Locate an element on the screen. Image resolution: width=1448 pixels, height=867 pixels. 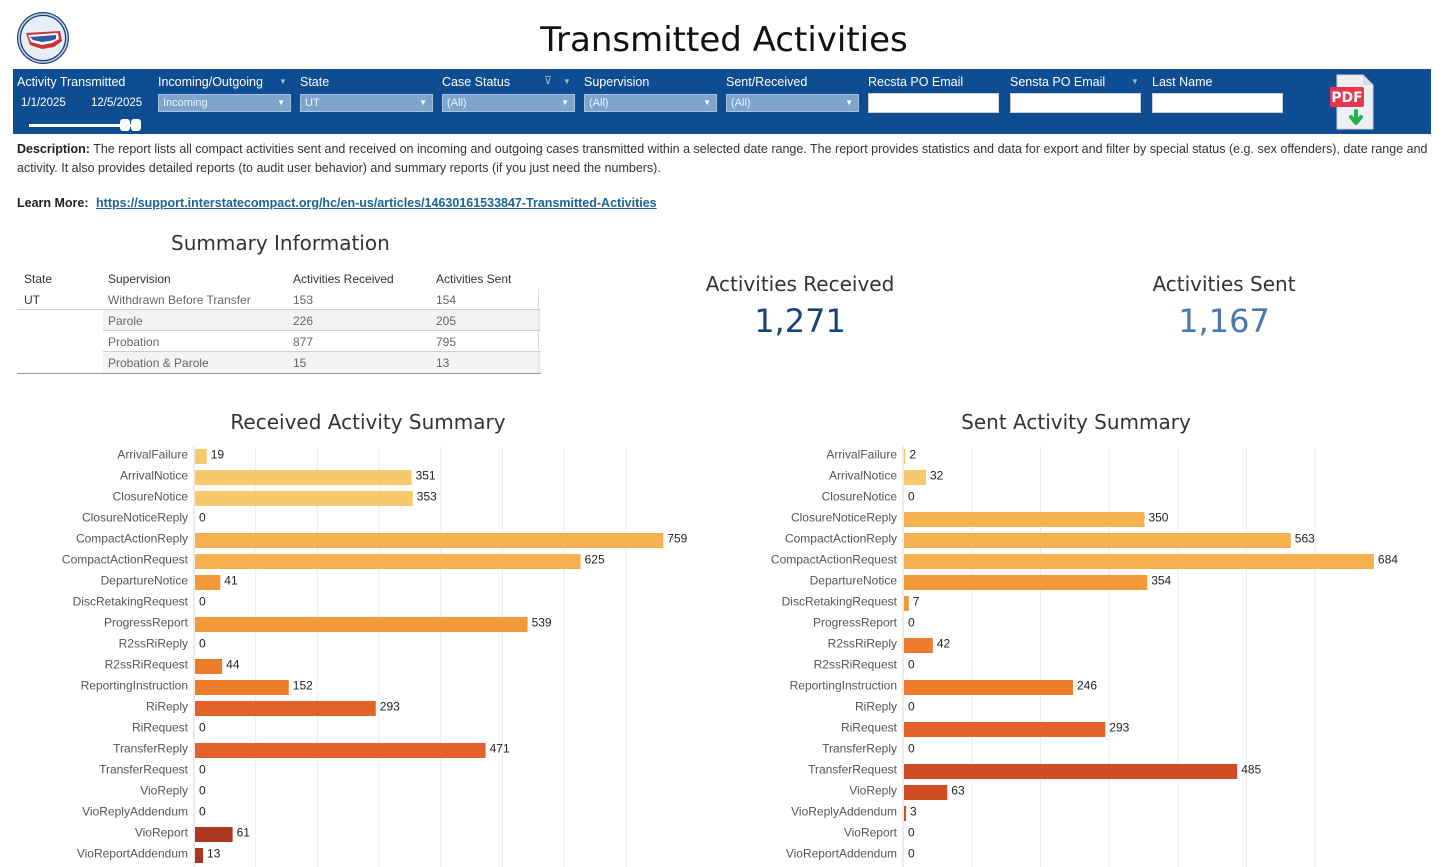
table-row: Parole 226 205 is located at coordinates (322, 320).